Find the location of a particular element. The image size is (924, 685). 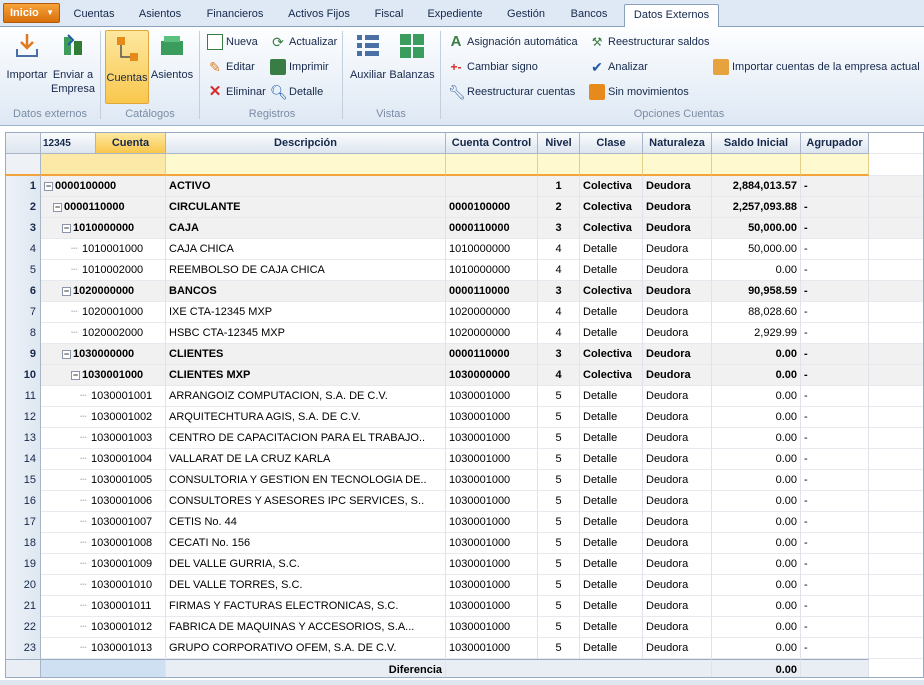

cell-cuenta: ┄ 1030001010 is located at coordinates (103, 585).